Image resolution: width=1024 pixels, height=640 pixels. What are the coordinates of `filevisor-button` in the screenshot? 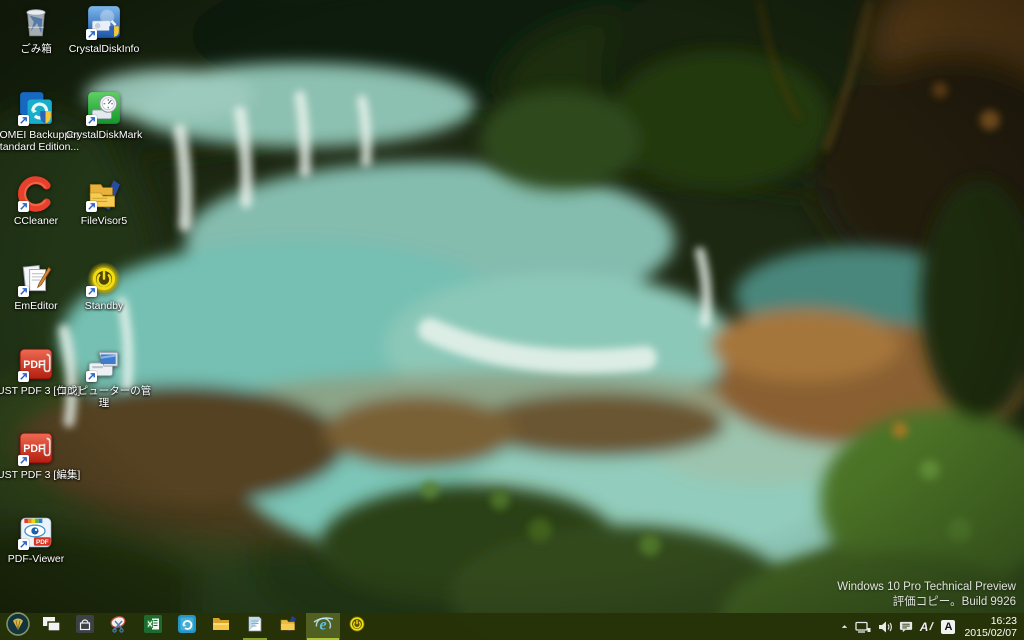 It's located at (289, 626).